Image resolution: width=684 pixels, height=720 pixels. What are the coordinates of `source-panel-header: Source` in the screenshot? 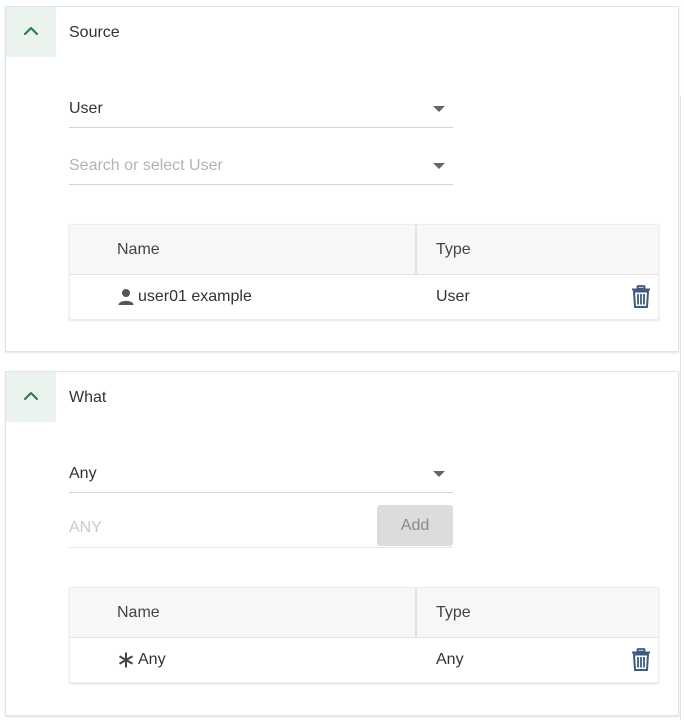 It's located at (342, 32).